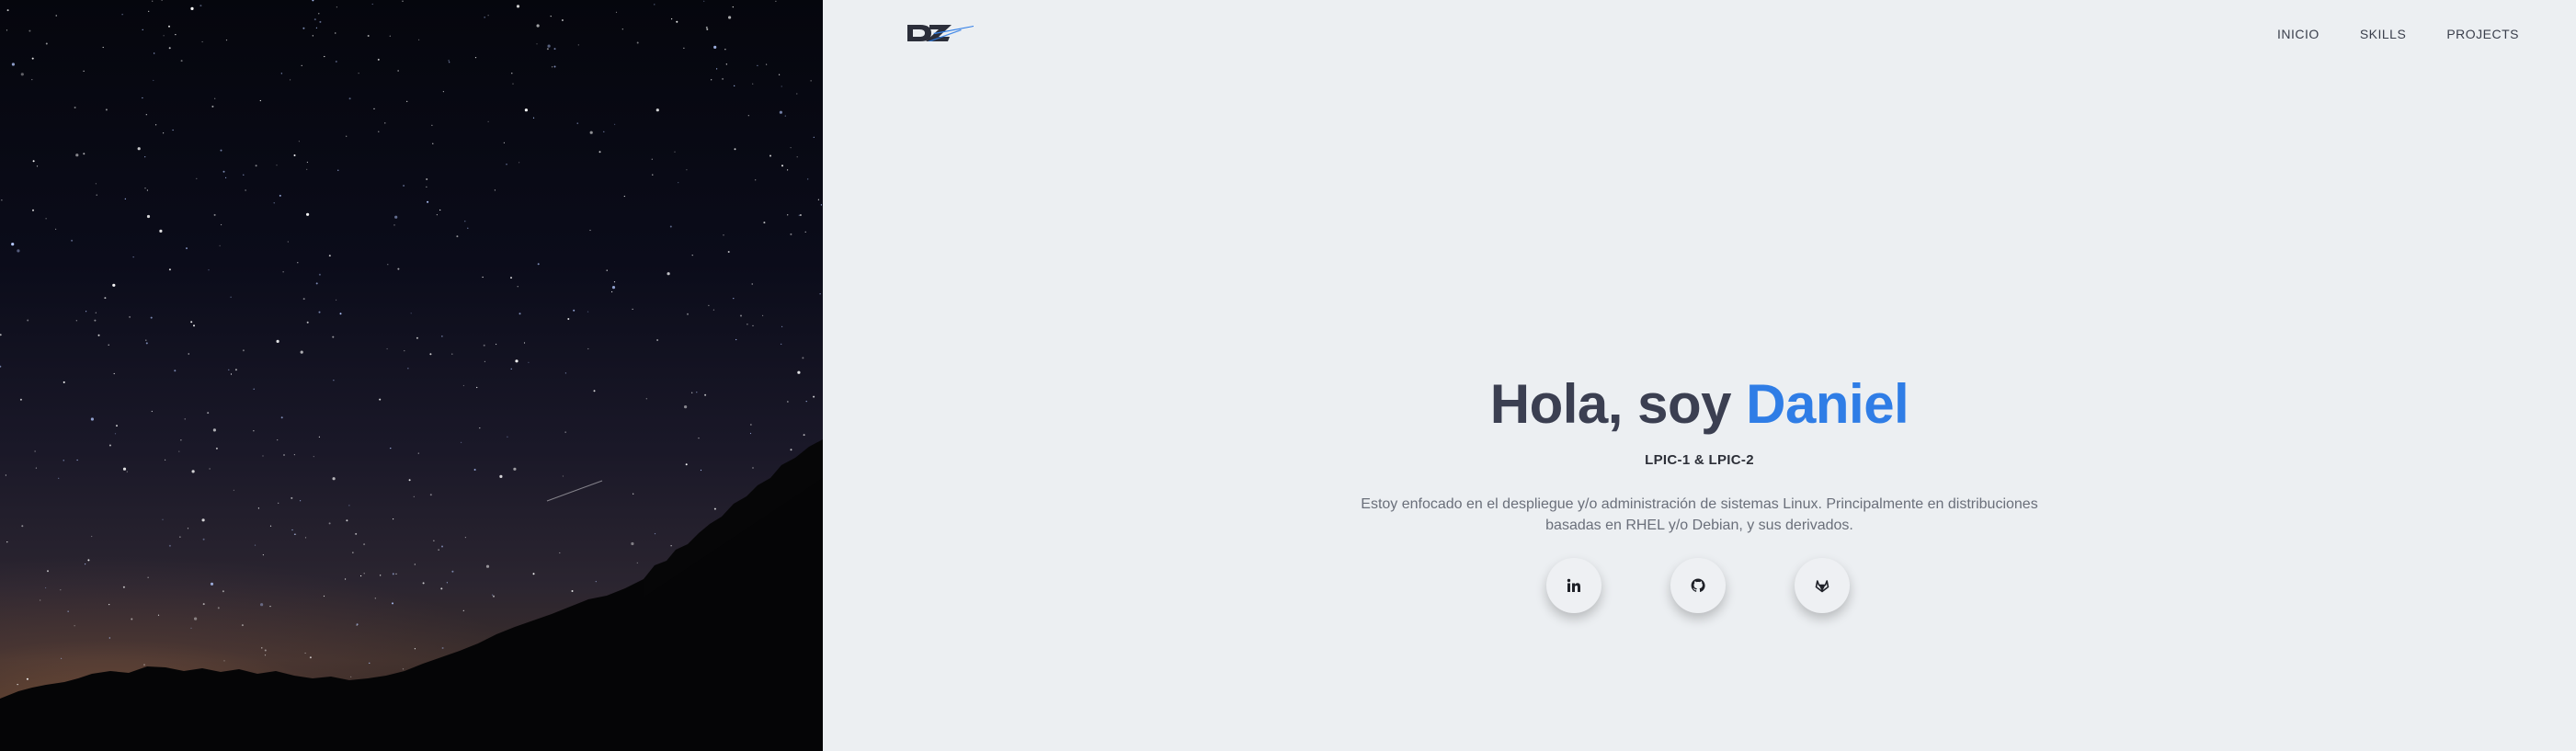 This screenshot has height=751, width=2576. What do you see at coordinates (411, 595) in the screenshot?
I see `treeline-silhouette` at bounding box center [411, 595].